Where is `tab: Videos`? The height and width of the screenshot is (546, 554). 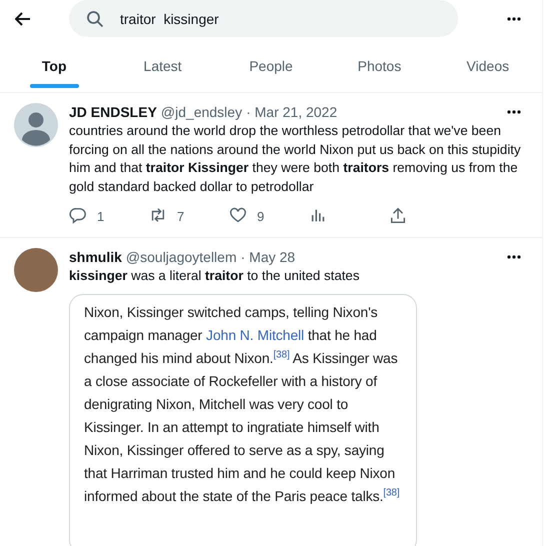 tab: Videos is located at coordinates (488, 64).